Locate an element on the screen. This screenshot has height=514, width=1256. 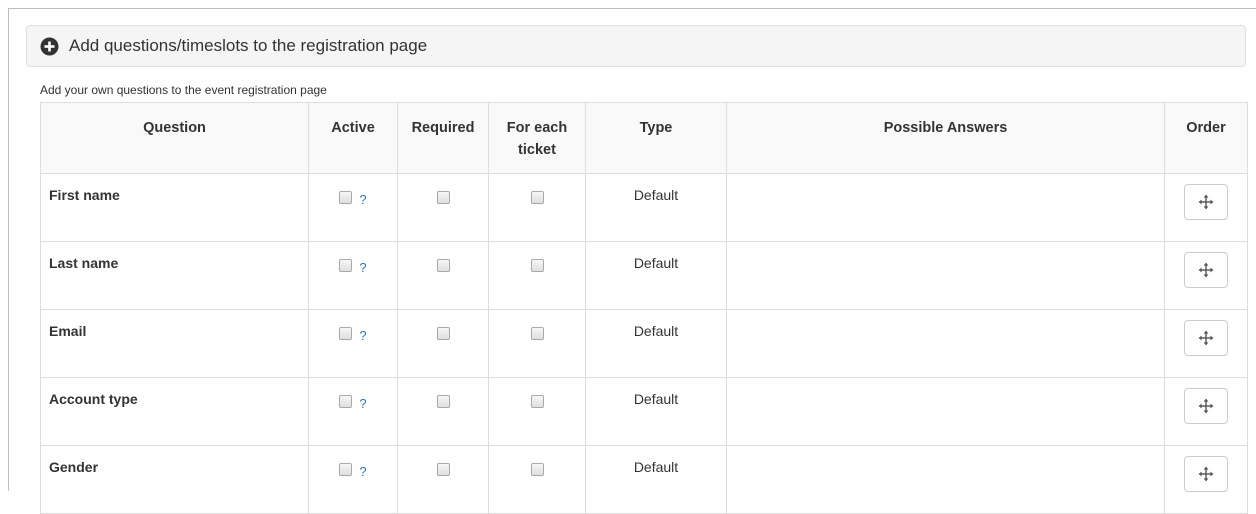
frame-border-top is located at coordinates (632, 8).